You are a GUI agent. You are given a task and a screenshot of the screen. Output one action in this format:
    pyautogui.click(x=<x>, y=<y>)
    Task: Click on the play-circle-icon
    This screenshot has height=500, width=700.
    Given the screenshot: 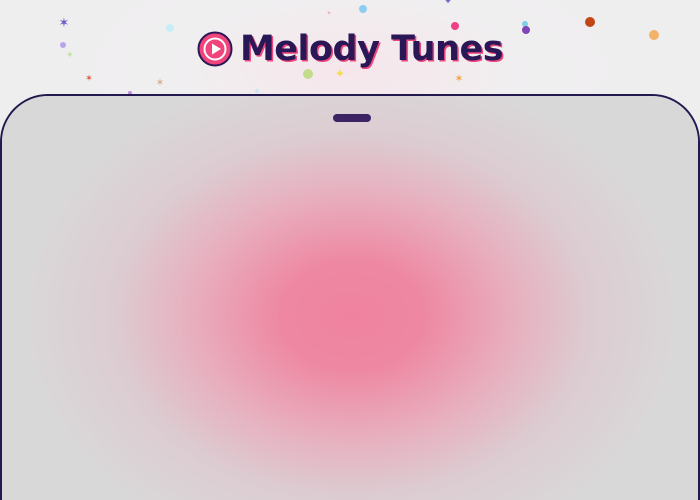 What is the action you would take?
    pyautogui.click(x=215, y=49)
    